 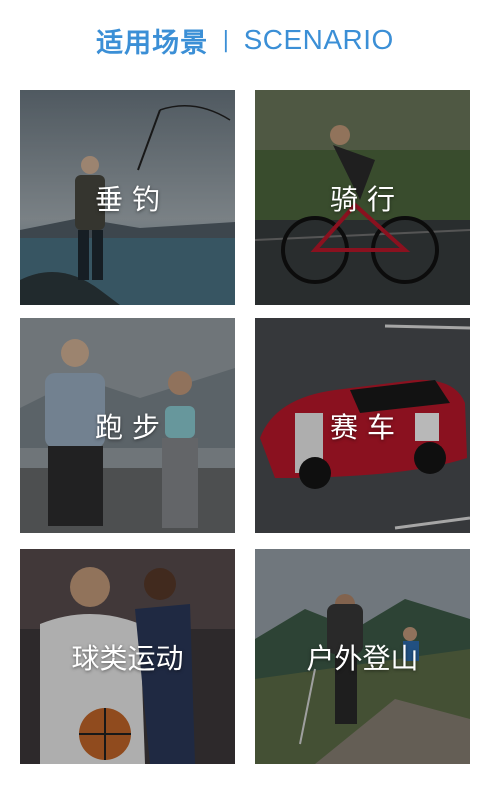 I want to click on scenario-tile-racing: 赛 车, so click(x=362, y=425).